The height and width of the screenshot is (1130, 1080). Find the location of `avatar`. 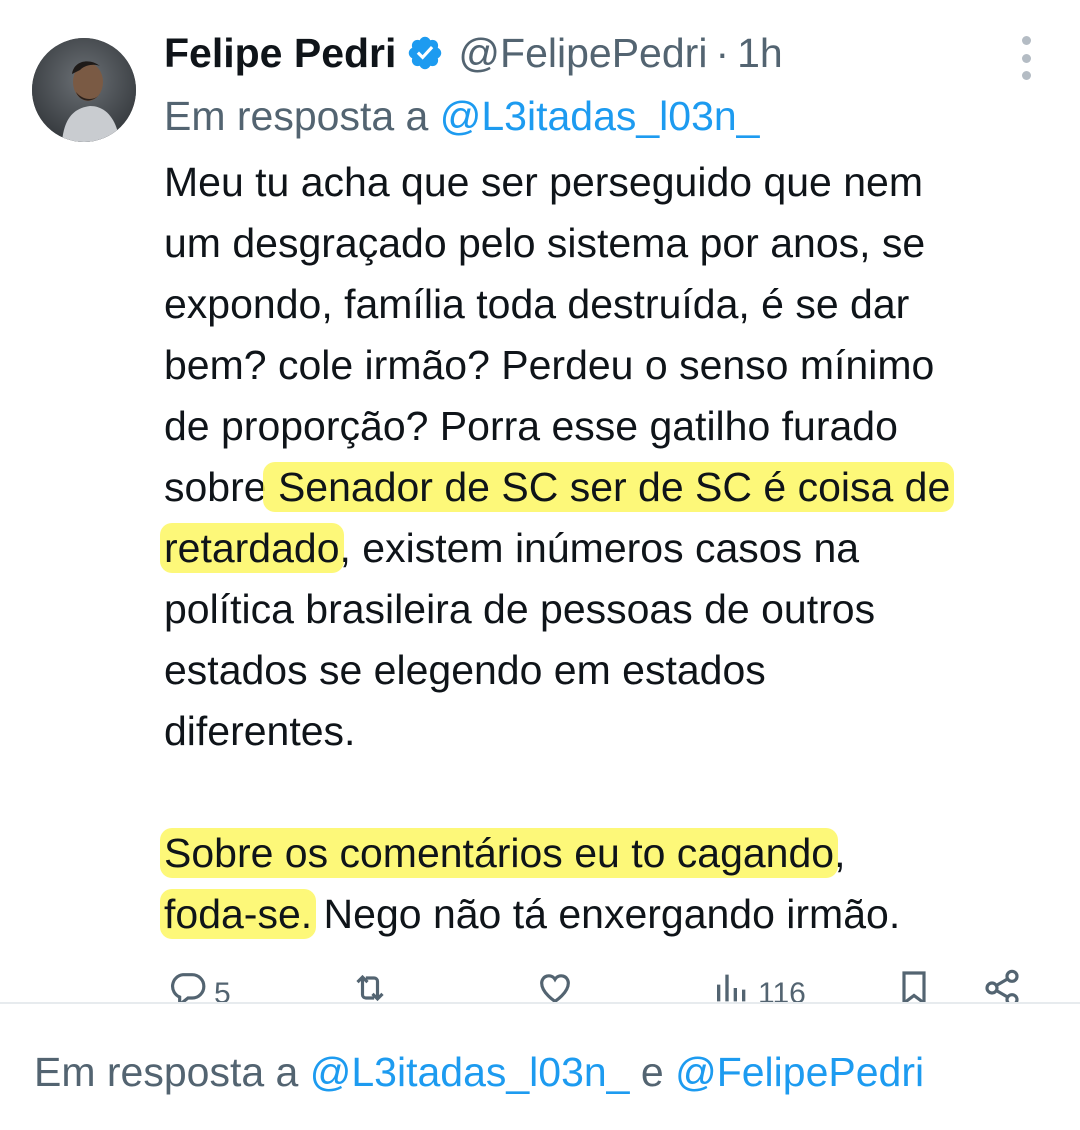

avatar is located at coordinates (84, 90).